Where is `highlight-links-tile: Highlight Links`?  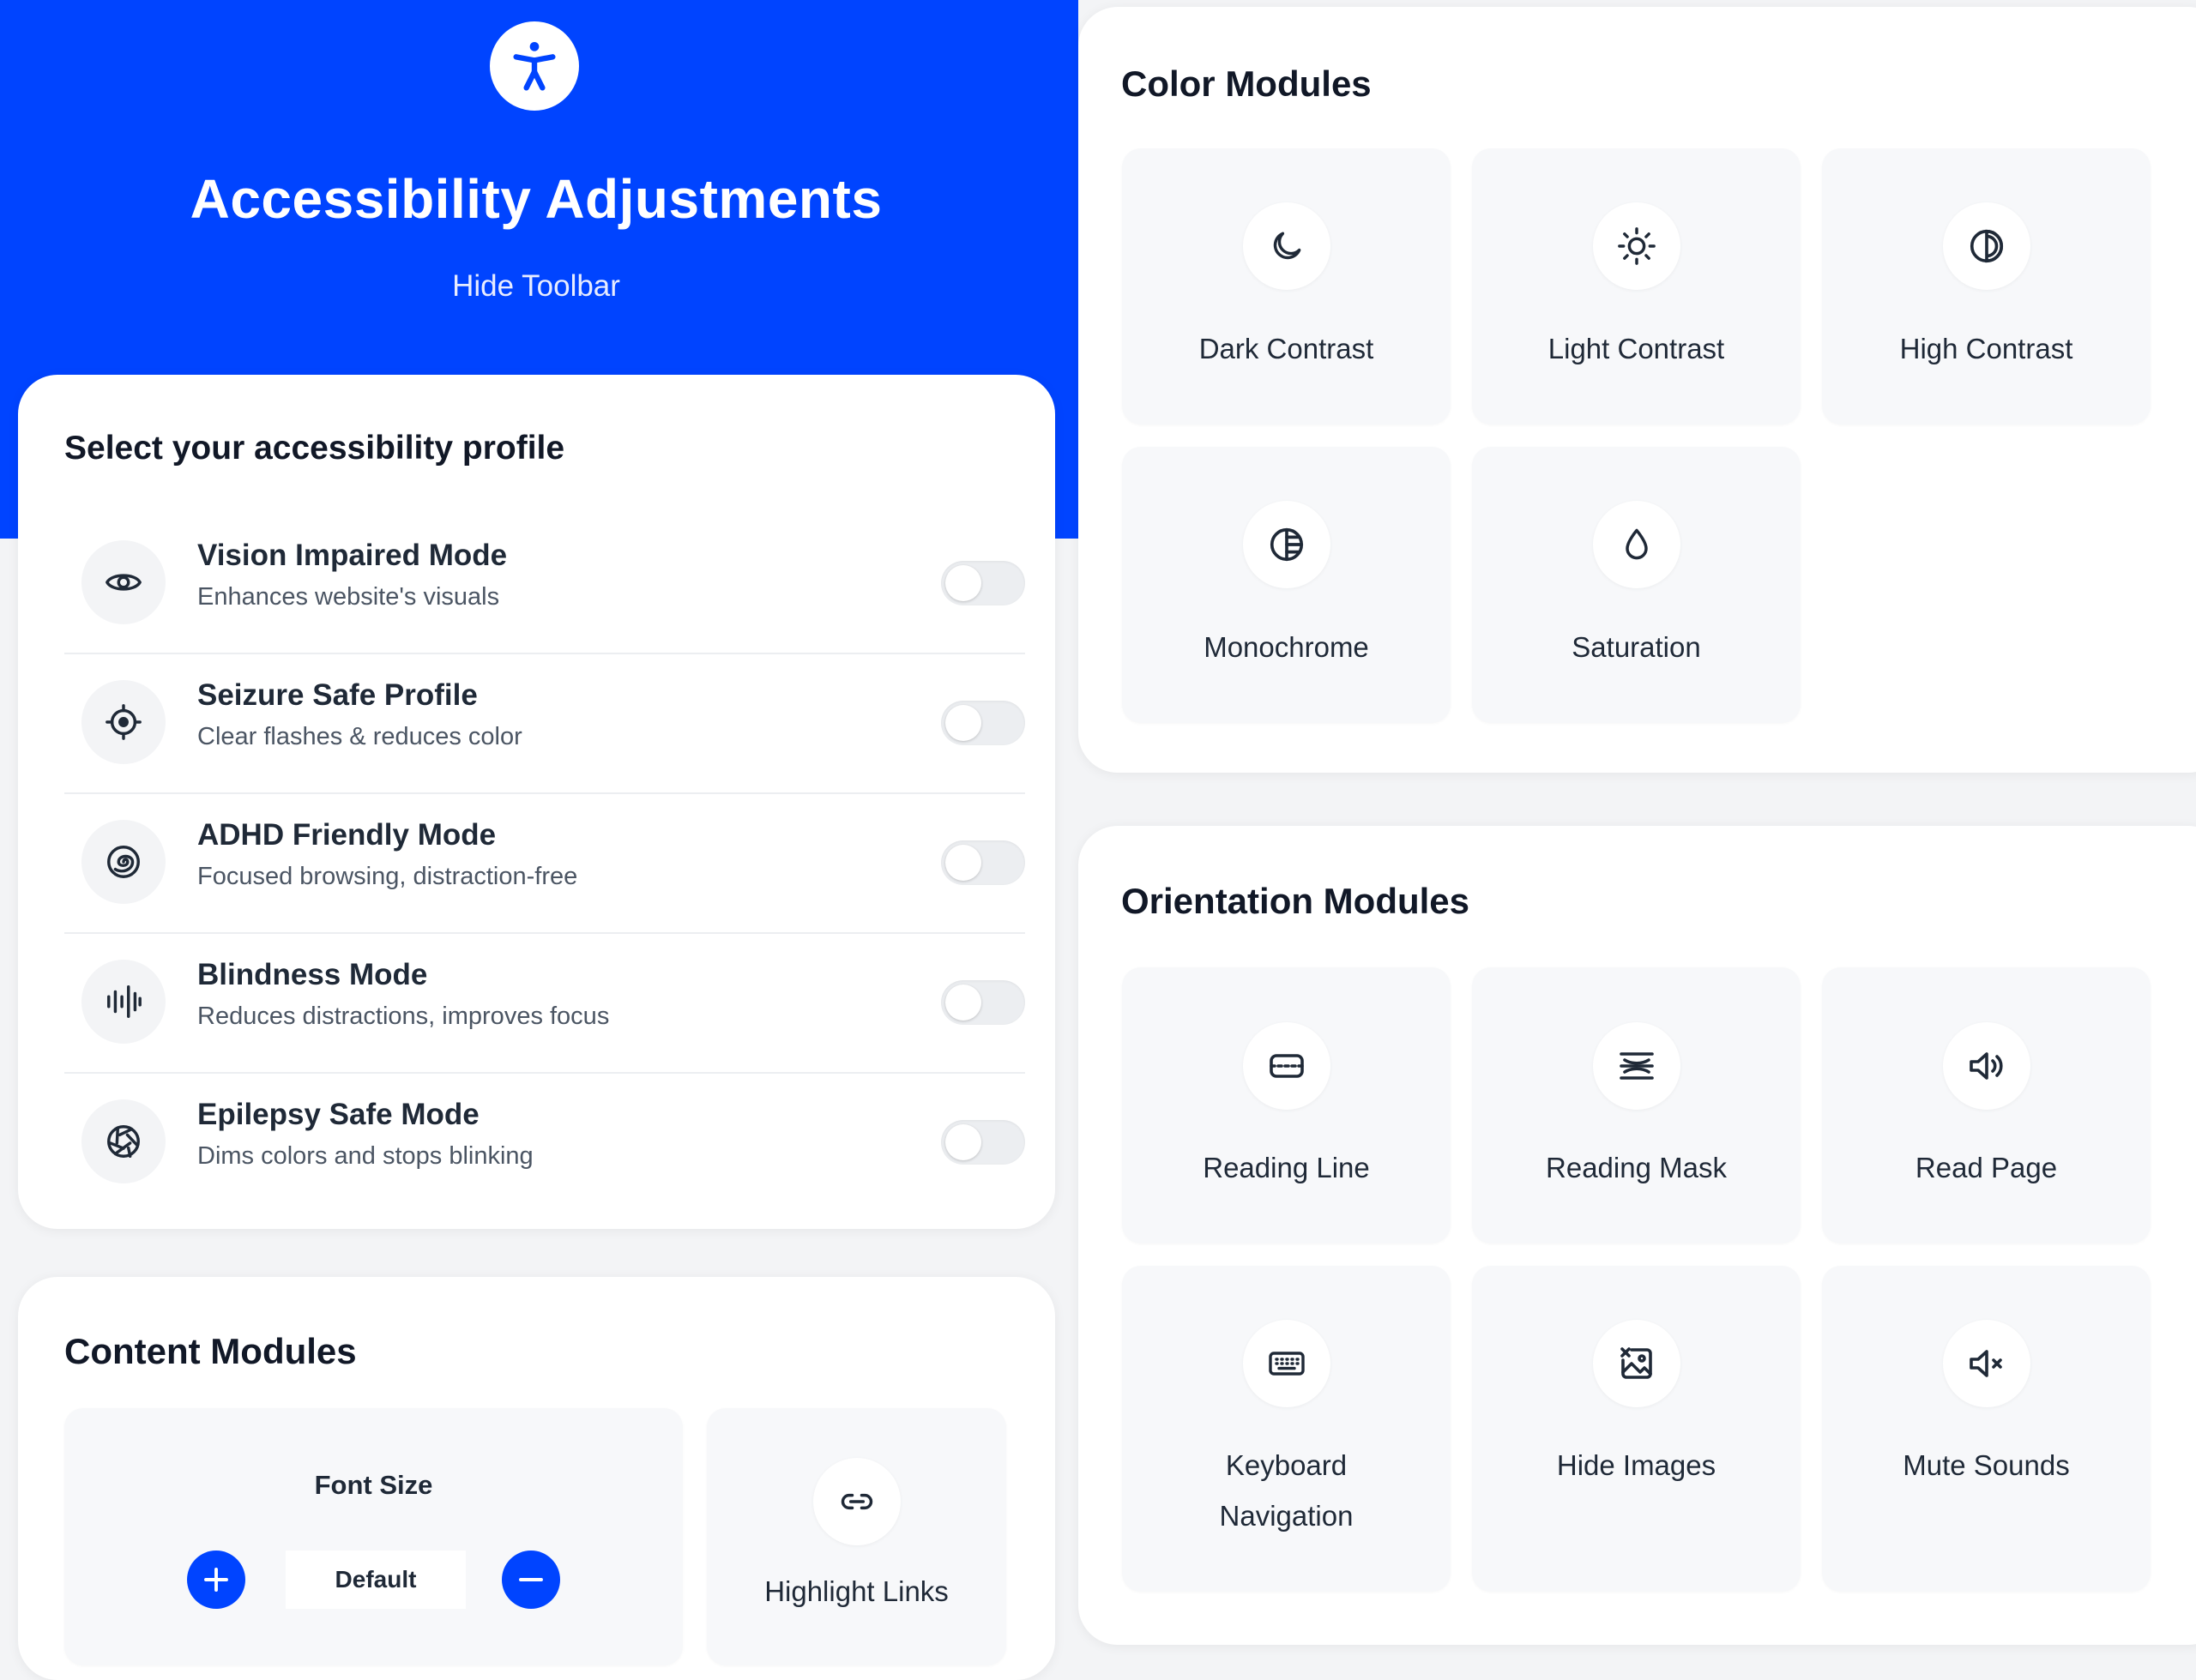 highlight-links-tile: Highlight Links is located at coordinates (857, 1536).